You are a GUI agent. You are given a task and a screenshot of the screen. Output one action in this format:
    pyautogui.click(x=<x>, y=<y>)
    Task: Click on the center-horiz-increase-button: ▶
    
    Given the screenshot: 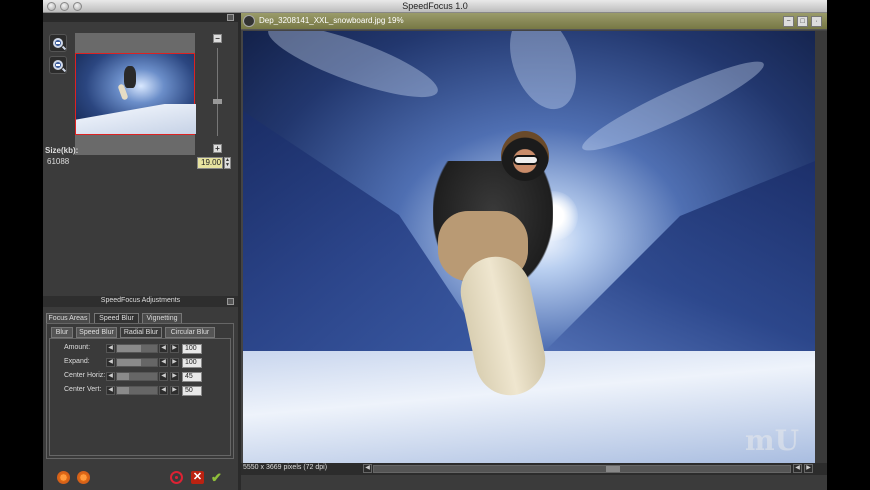 What is the action you would take?
    pyautogui.click(x=174, y=376)
    